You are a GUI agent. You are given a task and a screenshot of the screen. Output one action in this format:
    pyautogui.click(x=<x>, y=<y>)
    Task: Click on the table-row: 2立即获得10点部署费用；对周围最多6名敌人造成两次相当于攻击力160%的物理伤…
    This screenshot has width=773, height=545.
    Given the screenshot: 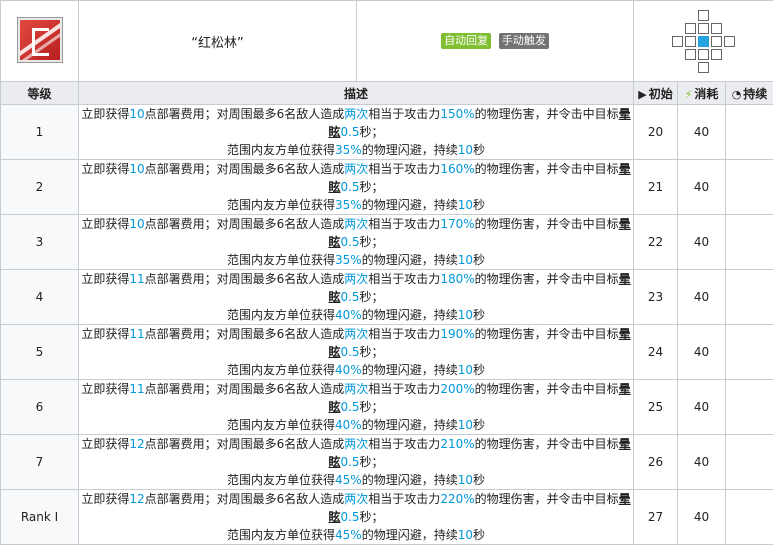 What is the action you would take?
    pyautogui.click(x=387, y=187)
    